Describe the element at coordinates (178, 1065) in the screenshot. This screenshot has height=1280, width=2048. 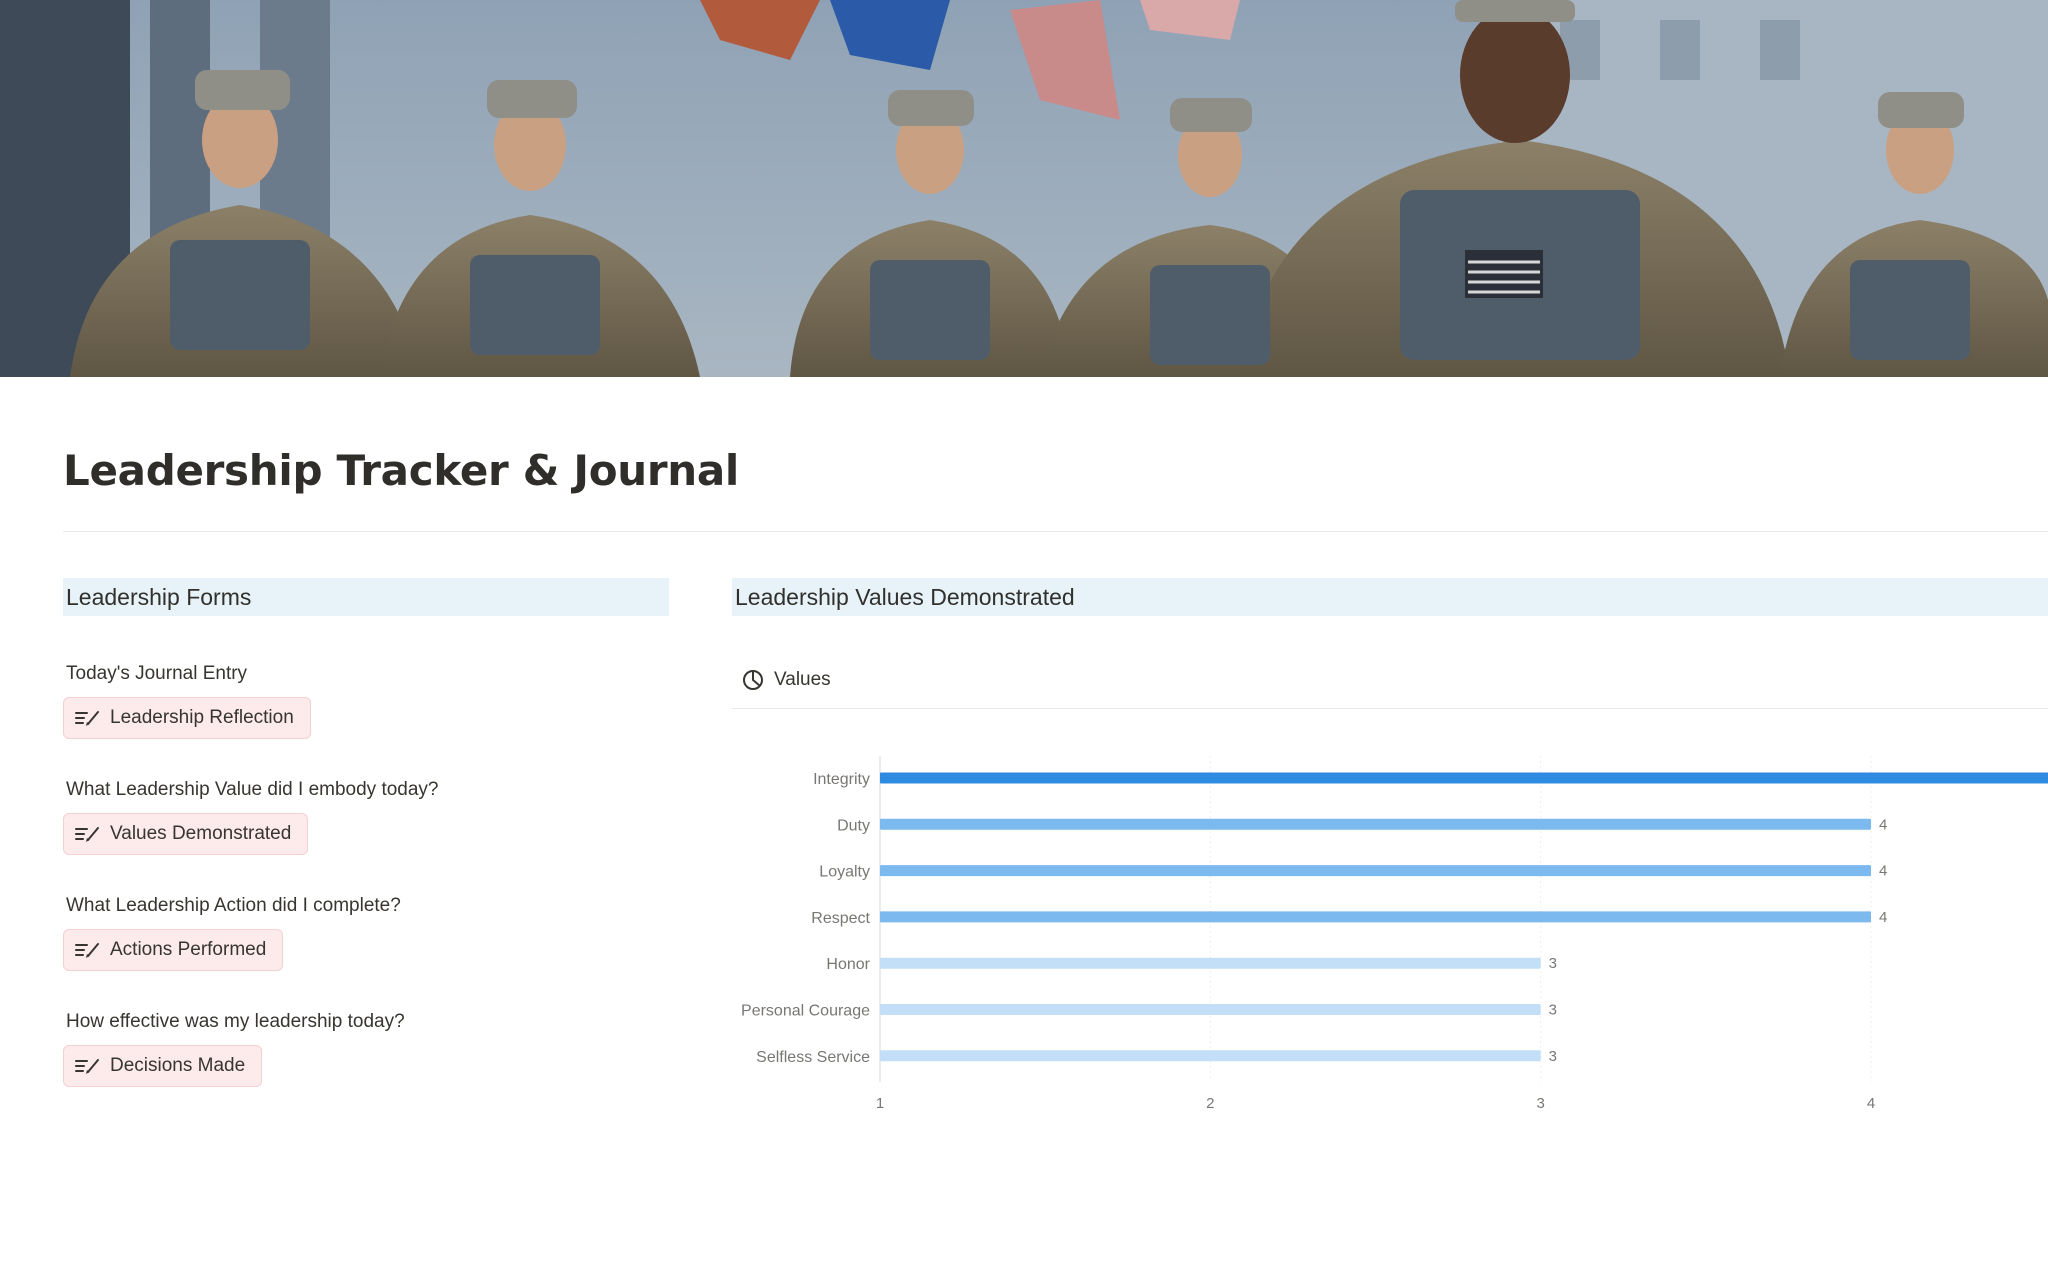
I see `decisions-made-label: Decisions Made` at that location.